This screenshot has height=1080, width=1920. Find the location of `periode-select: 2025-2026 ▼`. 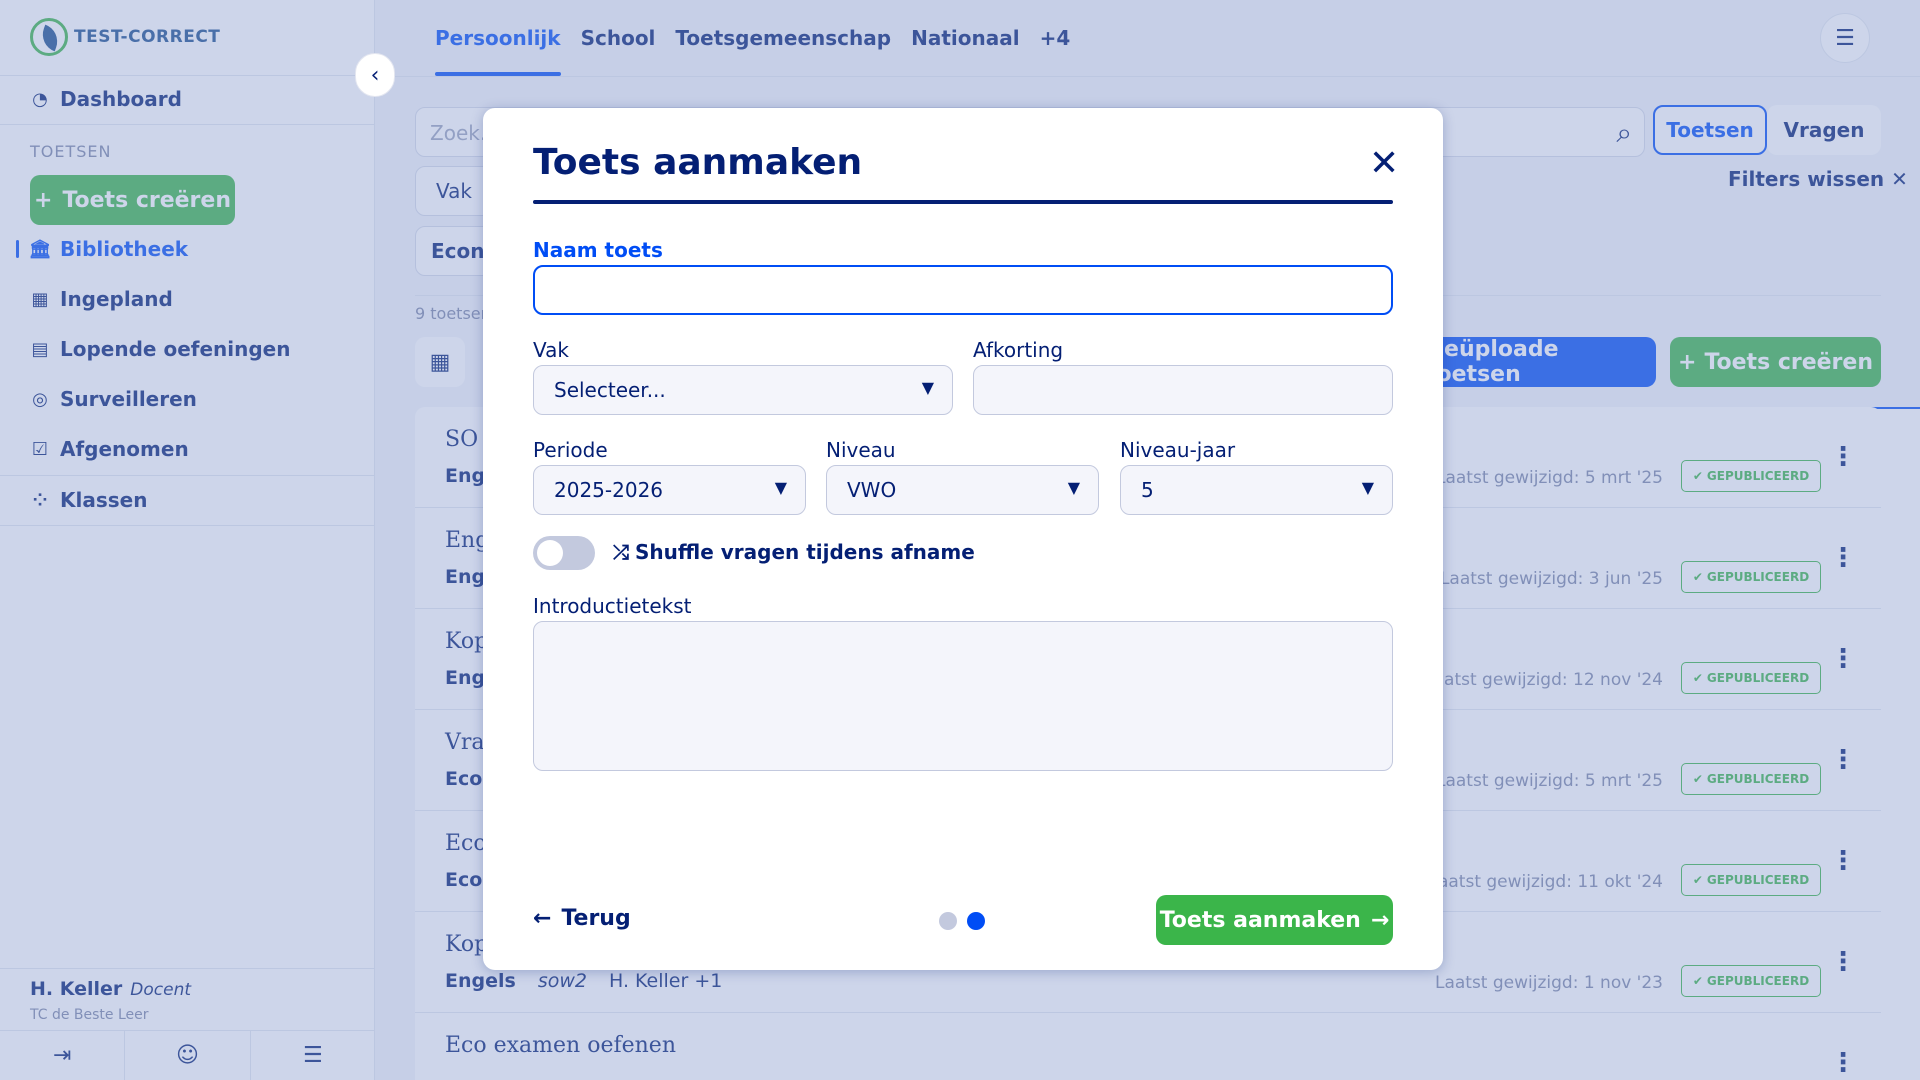

periode-select: 2025-2026 ▼ is located at coordinates (669, 490).